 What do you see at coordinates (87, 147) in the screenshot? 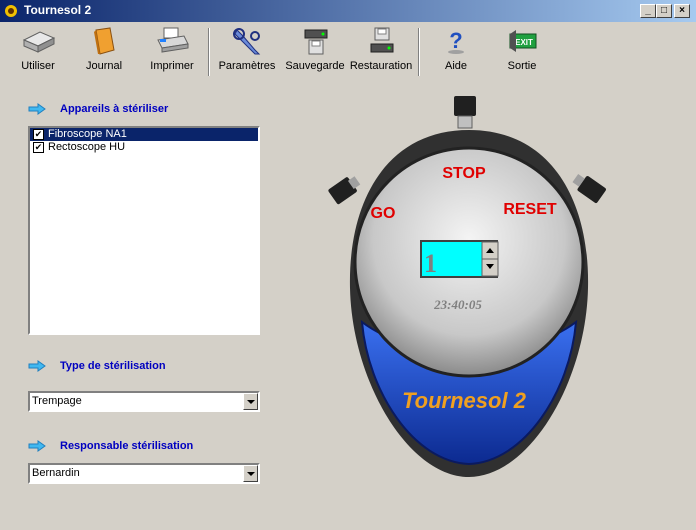
I see `list-item-label: Rectoscope HU` at bounding box center [87, 147].